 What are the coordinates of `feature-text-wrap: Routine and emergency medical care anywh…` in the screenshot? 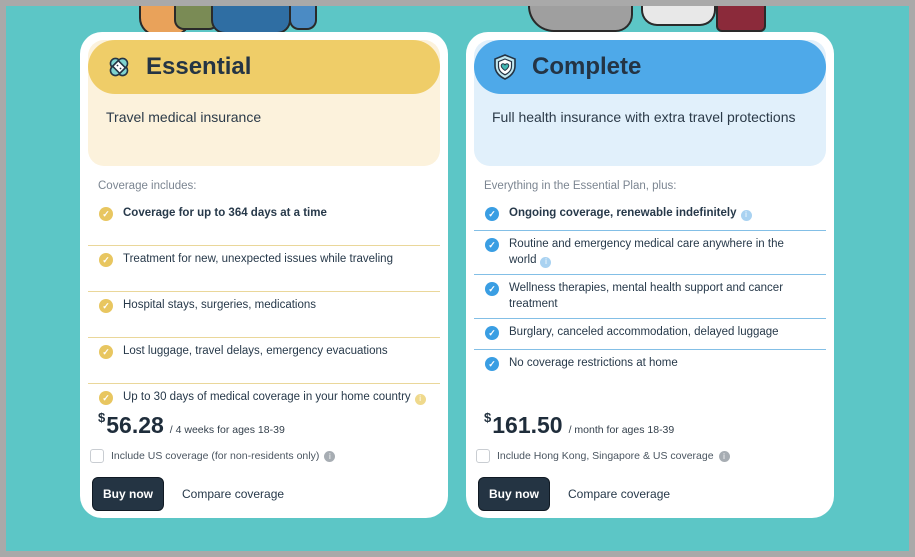 It's located at (649, 252).